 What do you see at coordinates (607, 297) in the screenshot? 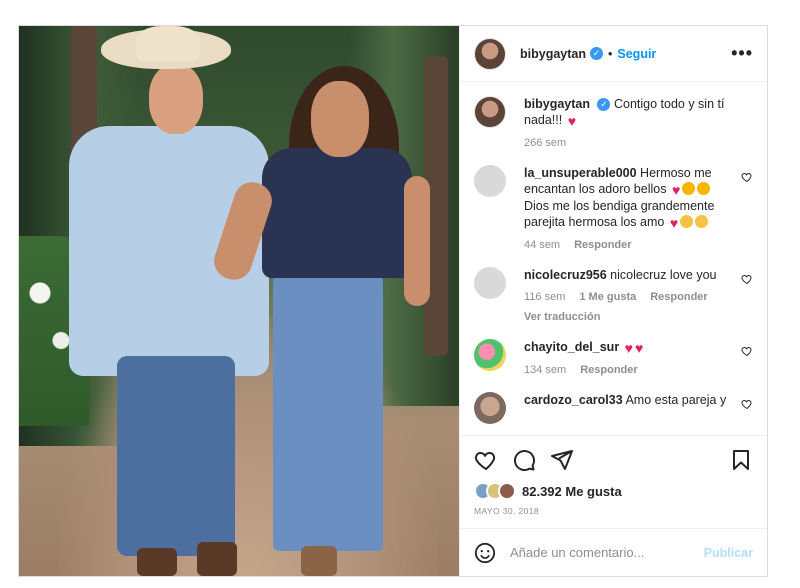
I see `comment-likes: 1 Me gusta` at bounding box center [607, 297].